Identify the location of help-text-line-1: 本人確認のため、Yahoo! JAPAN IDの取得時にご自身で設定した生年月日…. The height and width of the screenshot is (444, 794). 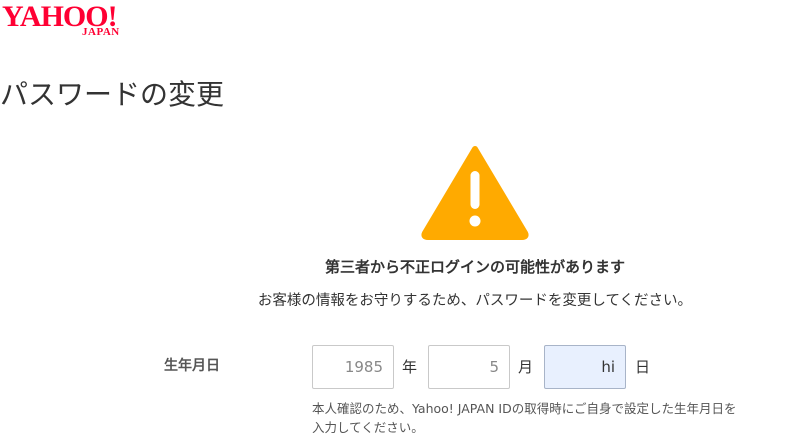
(524, 408).